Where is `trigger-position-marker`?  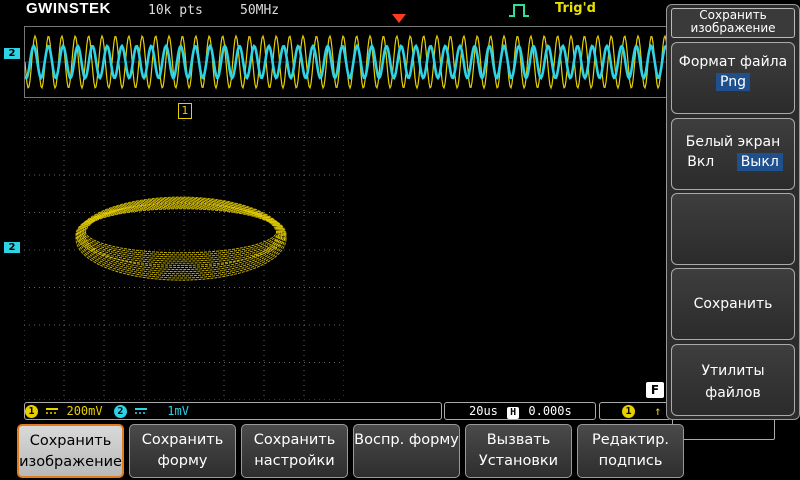
trigger-position-marker is located at coordinates (399, 18).